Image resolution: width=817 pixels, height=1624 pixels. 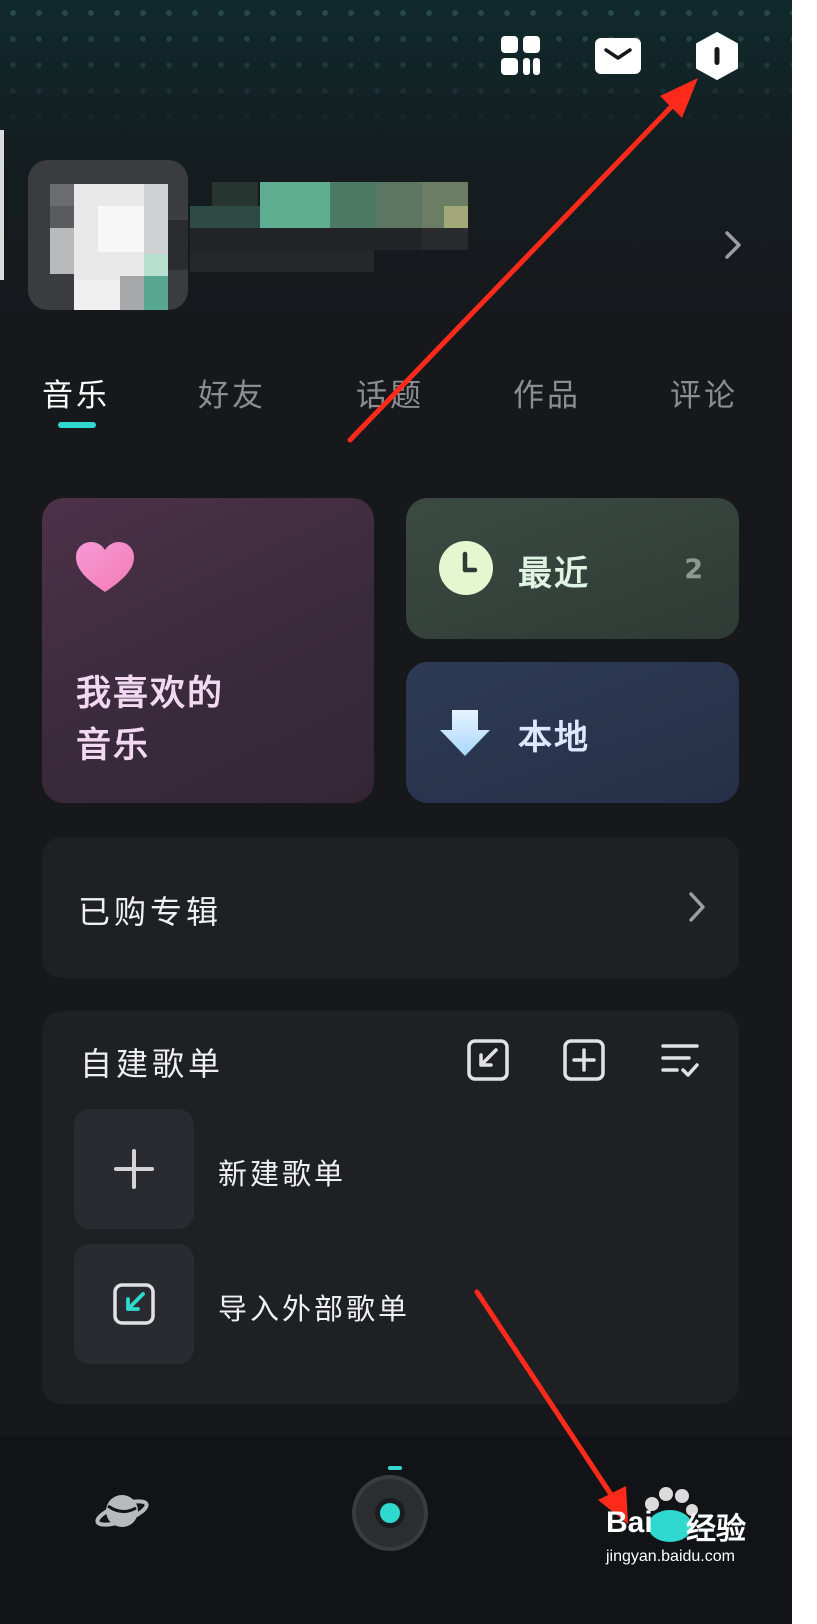 I want to click on watermark-brand: Bai, so click(x=629, y=1522).